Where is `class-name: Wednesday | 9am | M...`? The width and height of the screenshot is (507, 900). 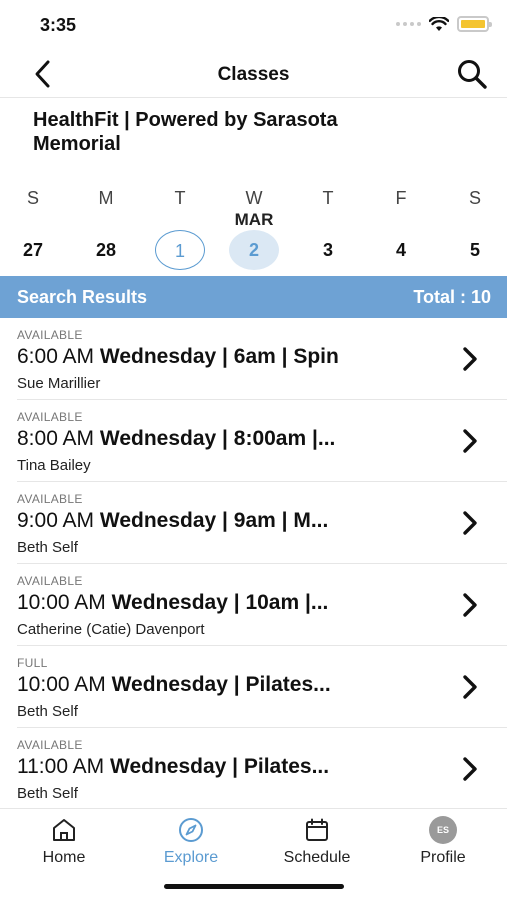 class-name: Wednesday | 9am | M... is located at coordinates (214, 520).